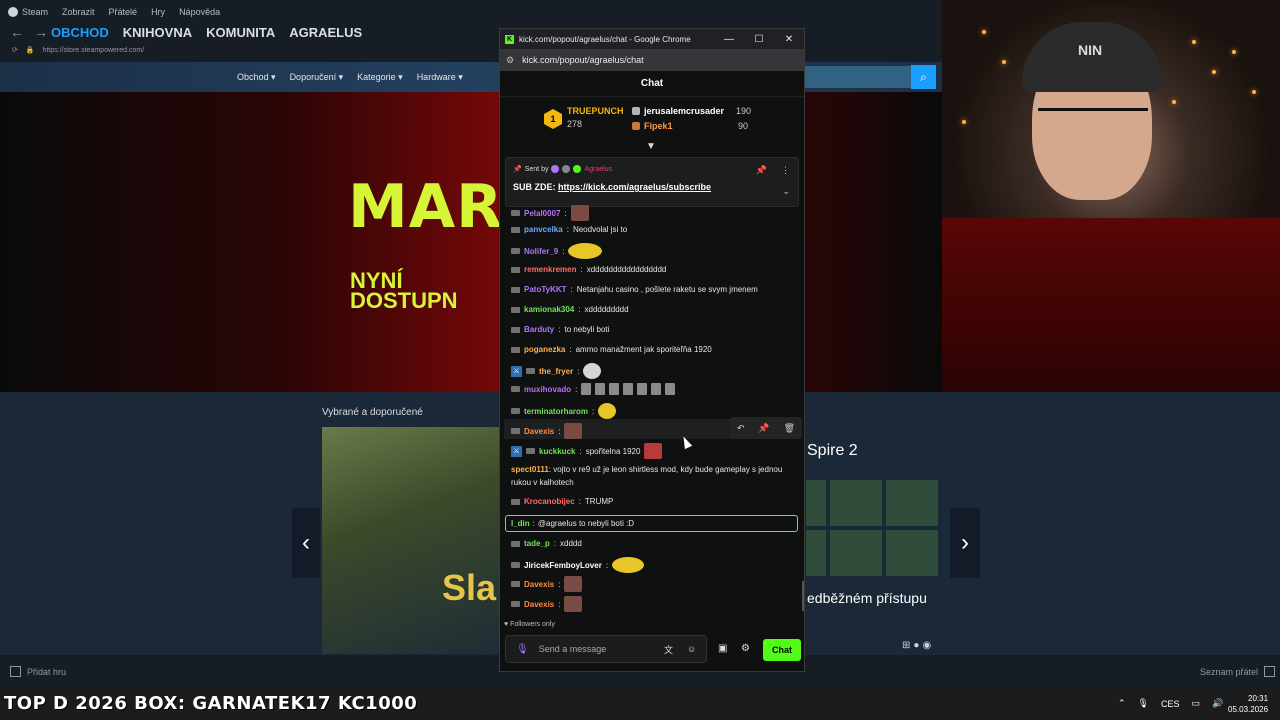 The image size is (1280, 720). I want to click on translate-icon: 文, so click(668, 649).